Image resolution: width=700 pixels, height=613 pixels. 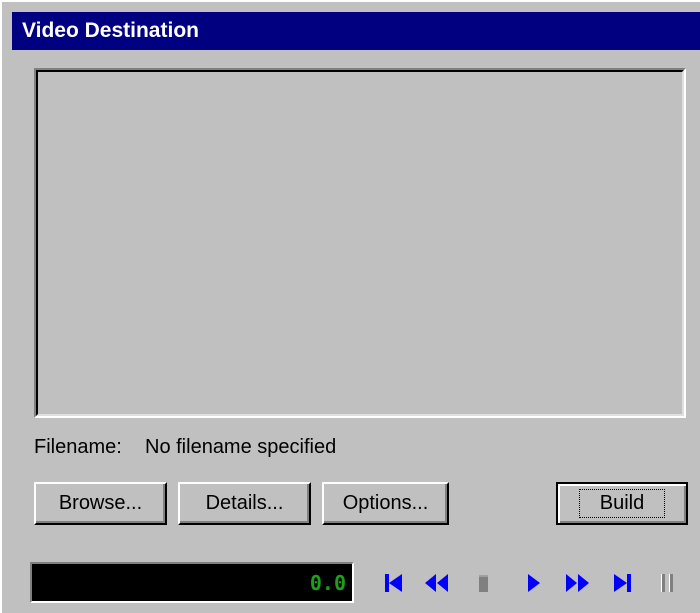 What do you see at coordinates (241, 447) in the screenshot?
I see `filename-value: No filename specified` at bounding box center [241, 447].